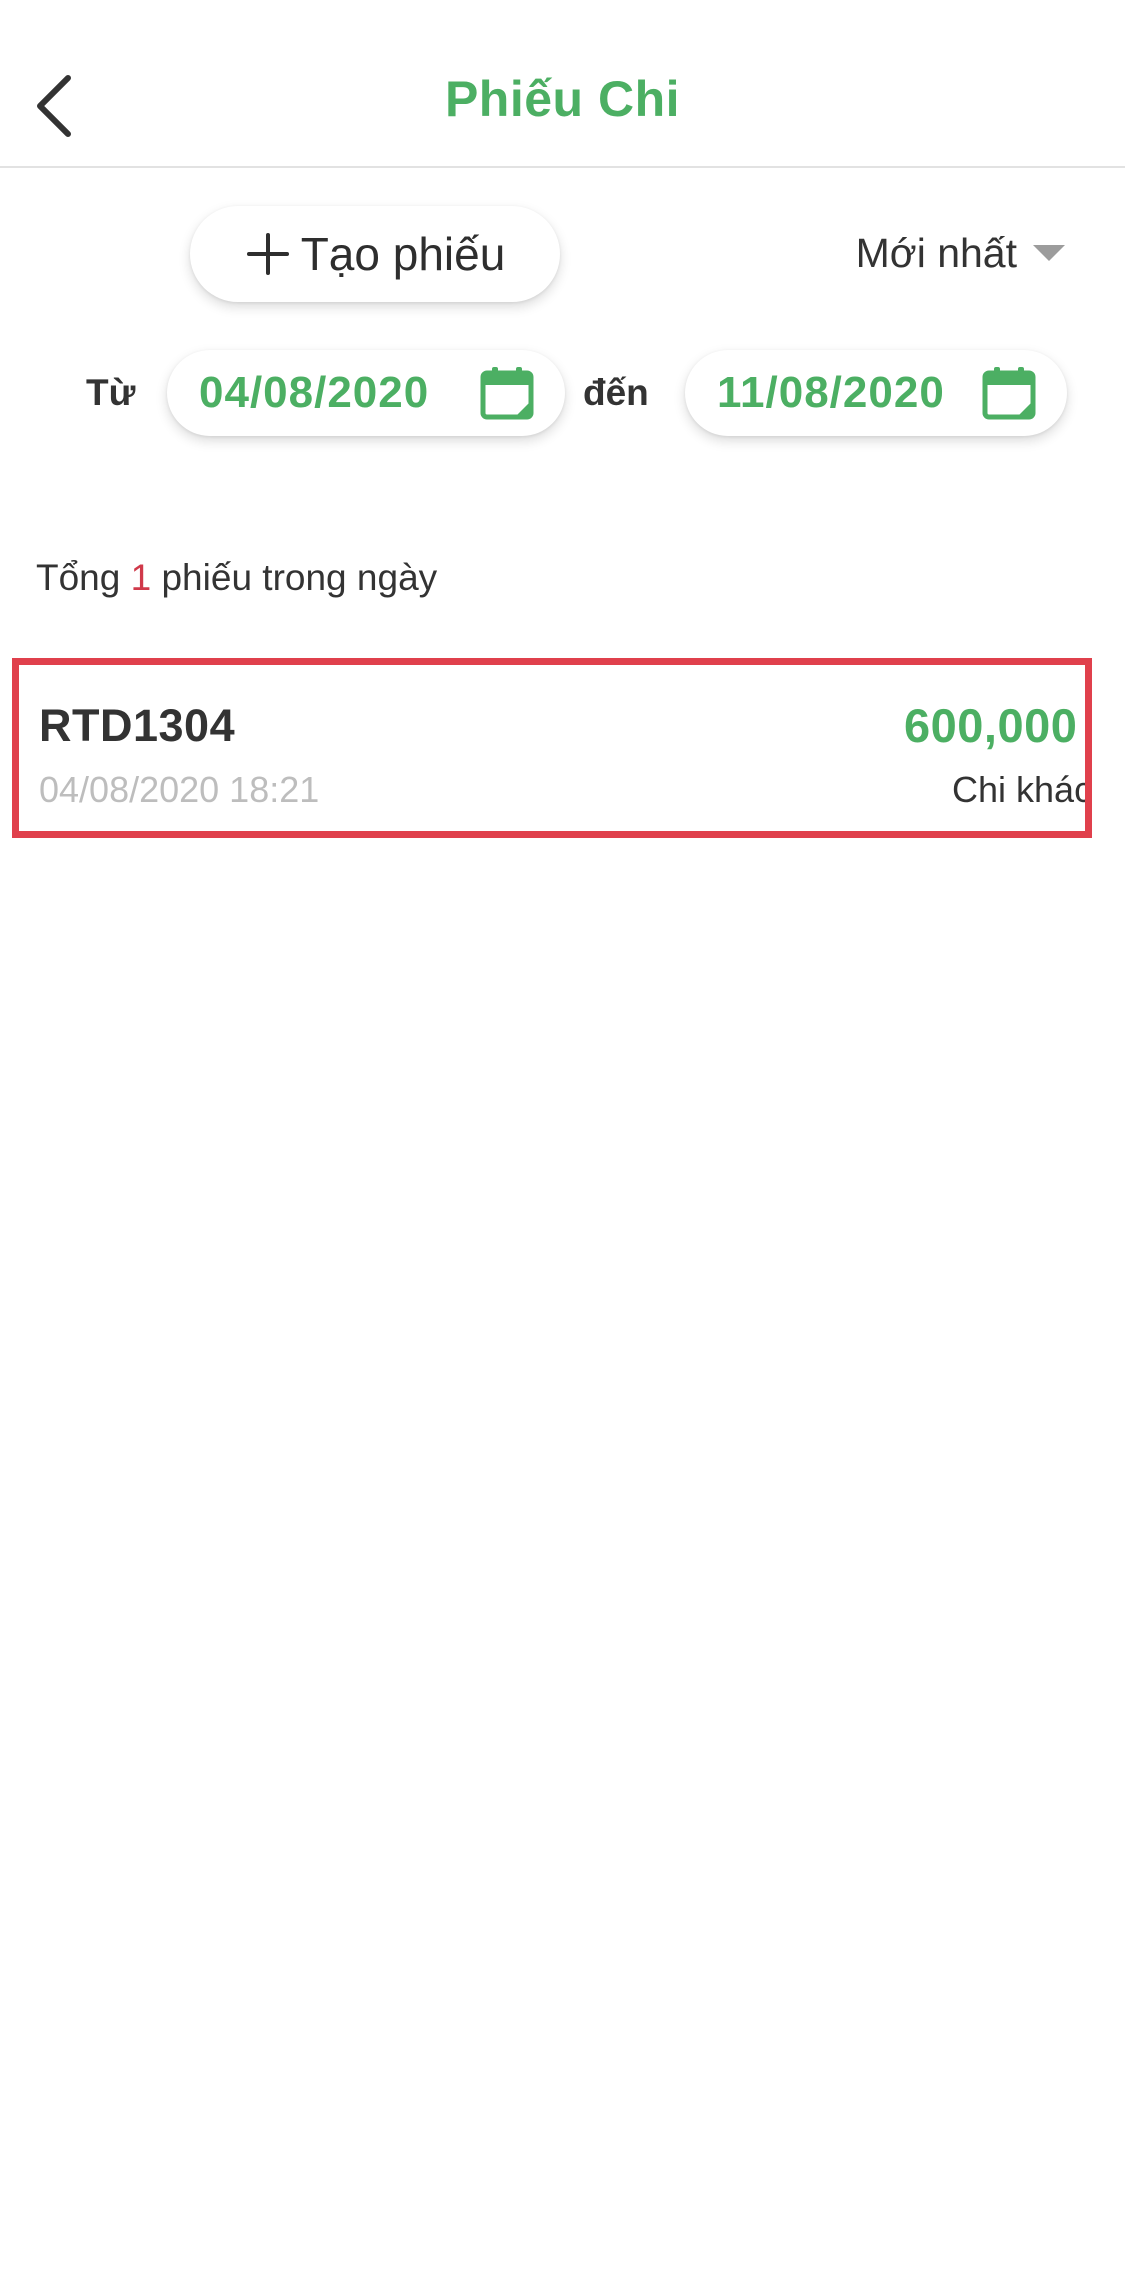  Describe the element at coordinates (616, 392) in the screenshot. I see `date-to-label: đến` at that location.